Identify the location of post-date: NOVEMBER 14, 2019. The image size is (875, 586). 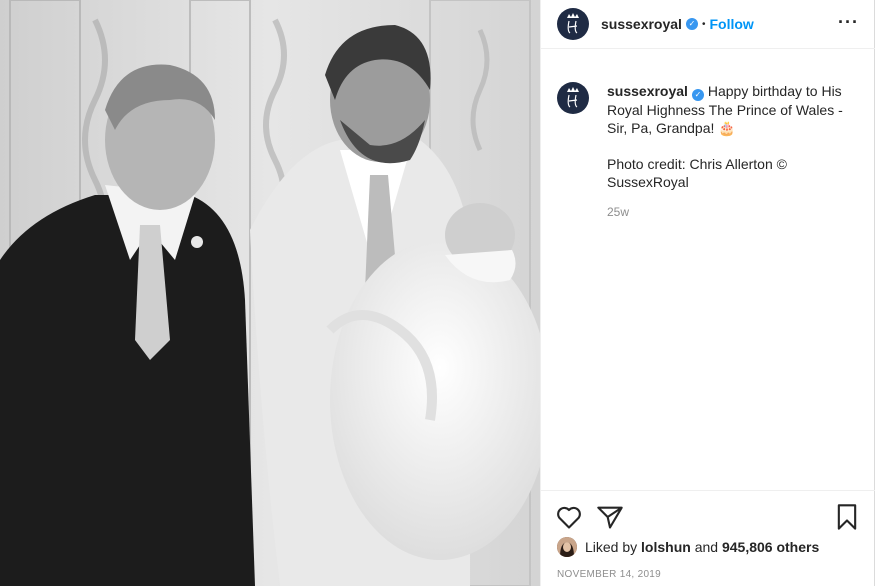
(609, 574).